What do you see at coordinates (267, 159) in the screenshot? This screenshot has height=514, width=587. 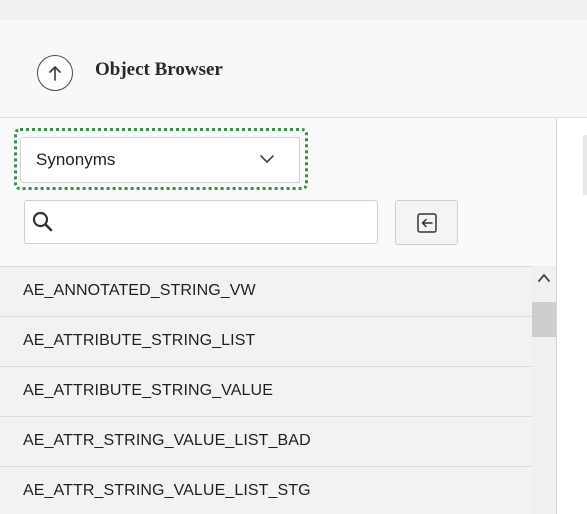 I see `chevron-down-icon` at bounding box center [267, 159].